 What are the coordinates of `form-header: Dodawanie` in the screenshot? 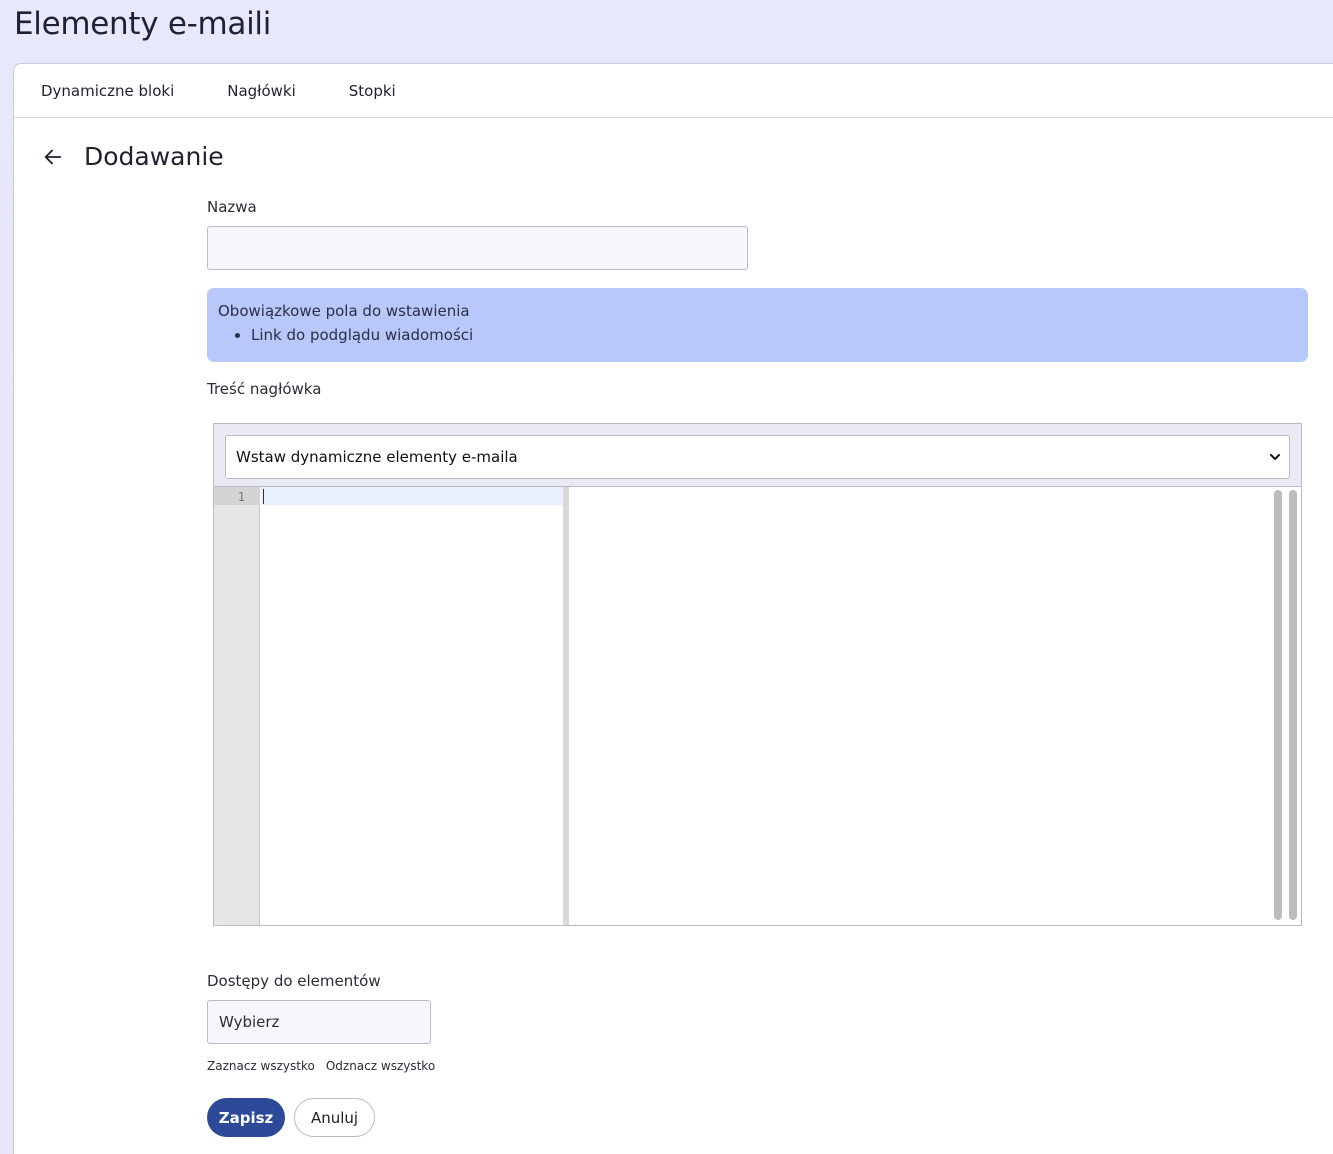 It's located at (133, 156).